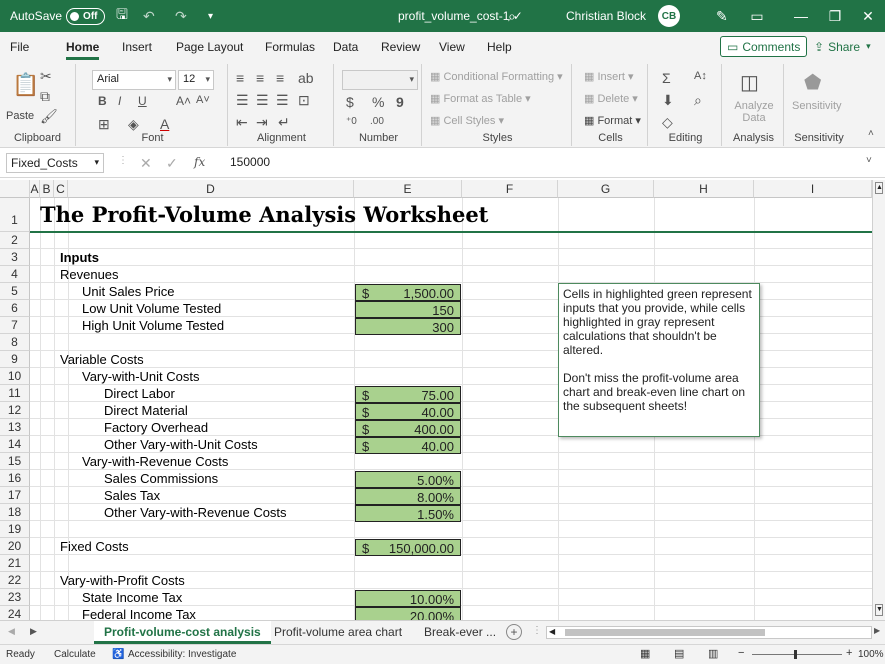 This screenshot has height=664, width=885. I want to click on row-header-14: 14, so click(15, 444).